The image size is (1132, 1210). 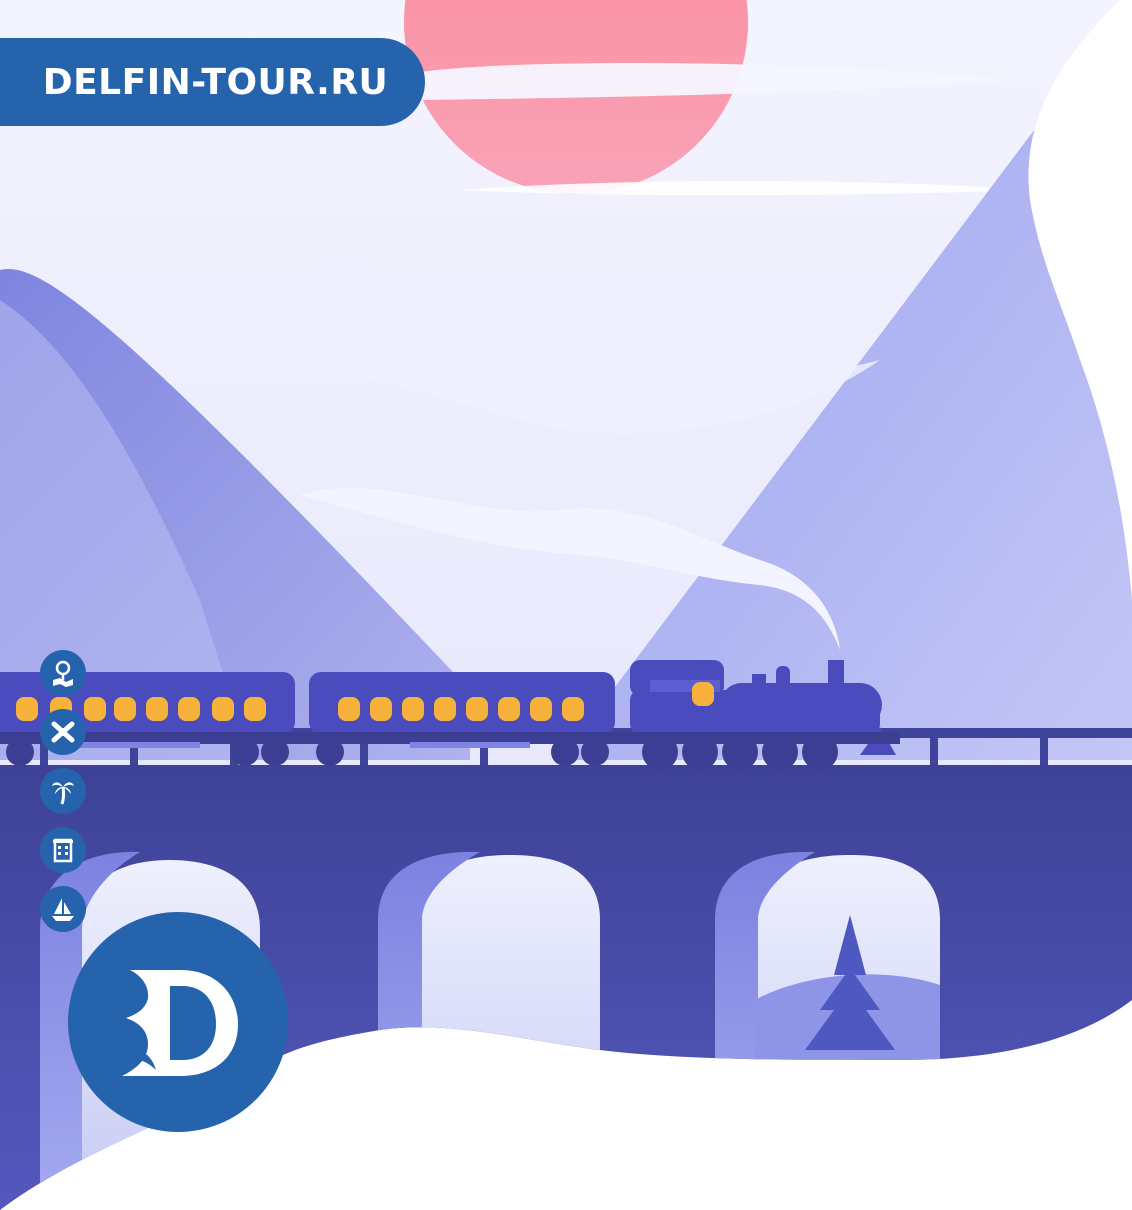 What do you see at coordinates (63, 791) in the screenshot?
I see `palm-tree-icon` at bounding box center [63, 791].